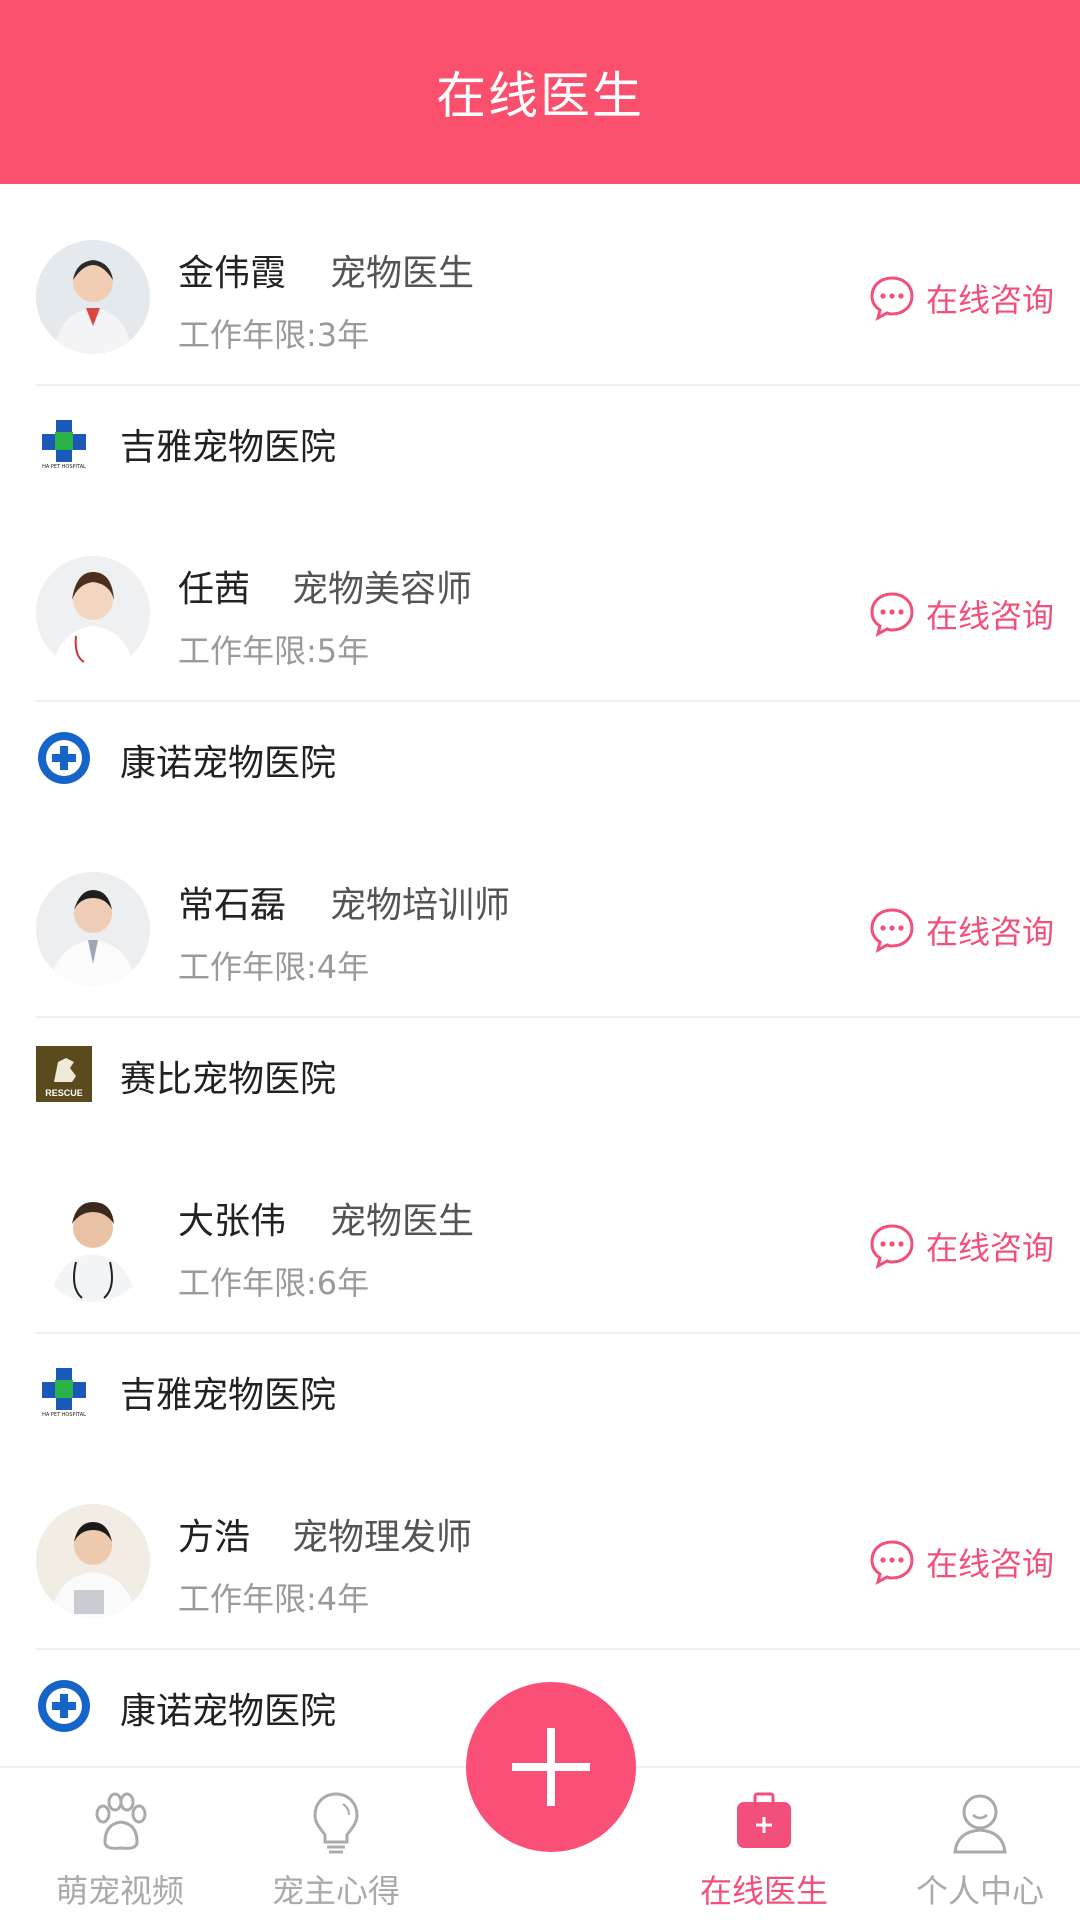 This screenshot has width=1080, height=1920. I want to click on doctor-card: 金伟霞 宠物医生 工作年限:3年 在线咨询, so click(540, 284).